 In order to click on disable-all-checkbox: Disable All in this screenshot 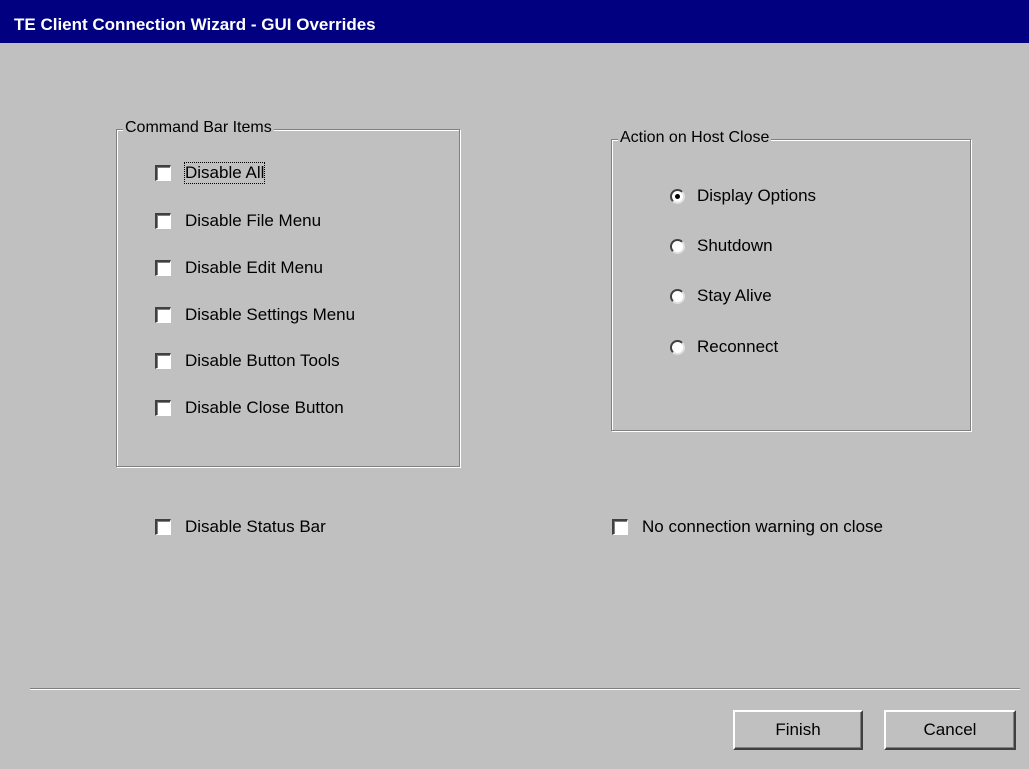, I will do `click(210, 173)`.